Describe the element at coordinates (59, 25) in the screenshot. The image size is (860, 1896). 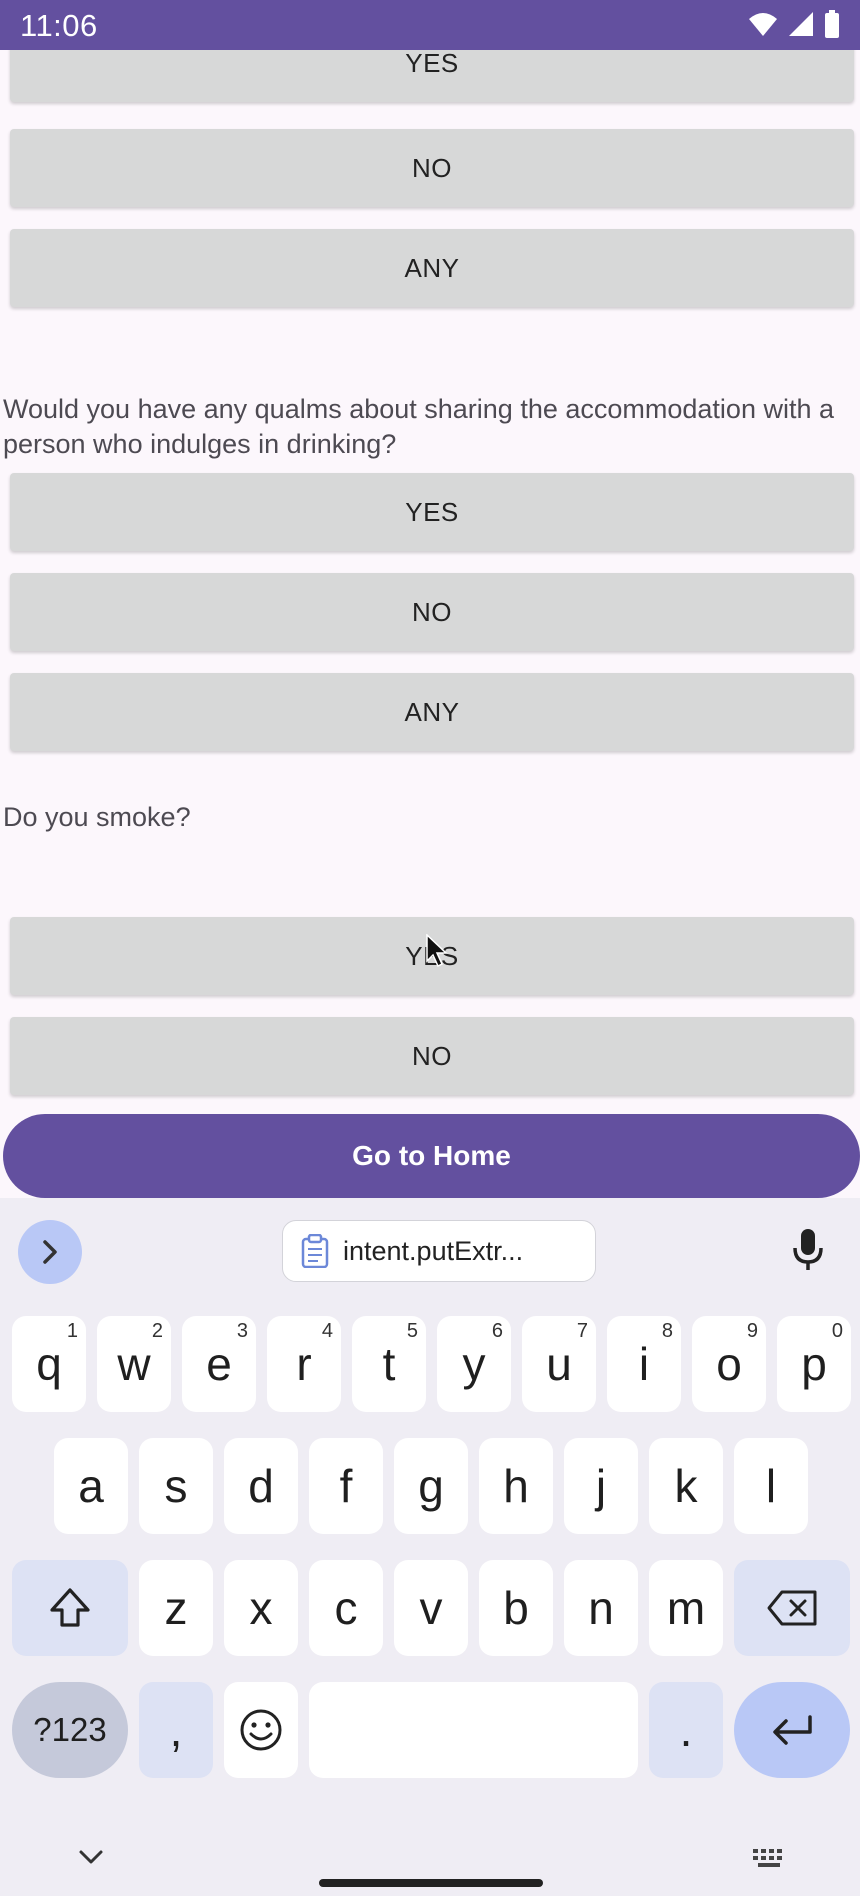
I see `status-time: 11:06` at that location.